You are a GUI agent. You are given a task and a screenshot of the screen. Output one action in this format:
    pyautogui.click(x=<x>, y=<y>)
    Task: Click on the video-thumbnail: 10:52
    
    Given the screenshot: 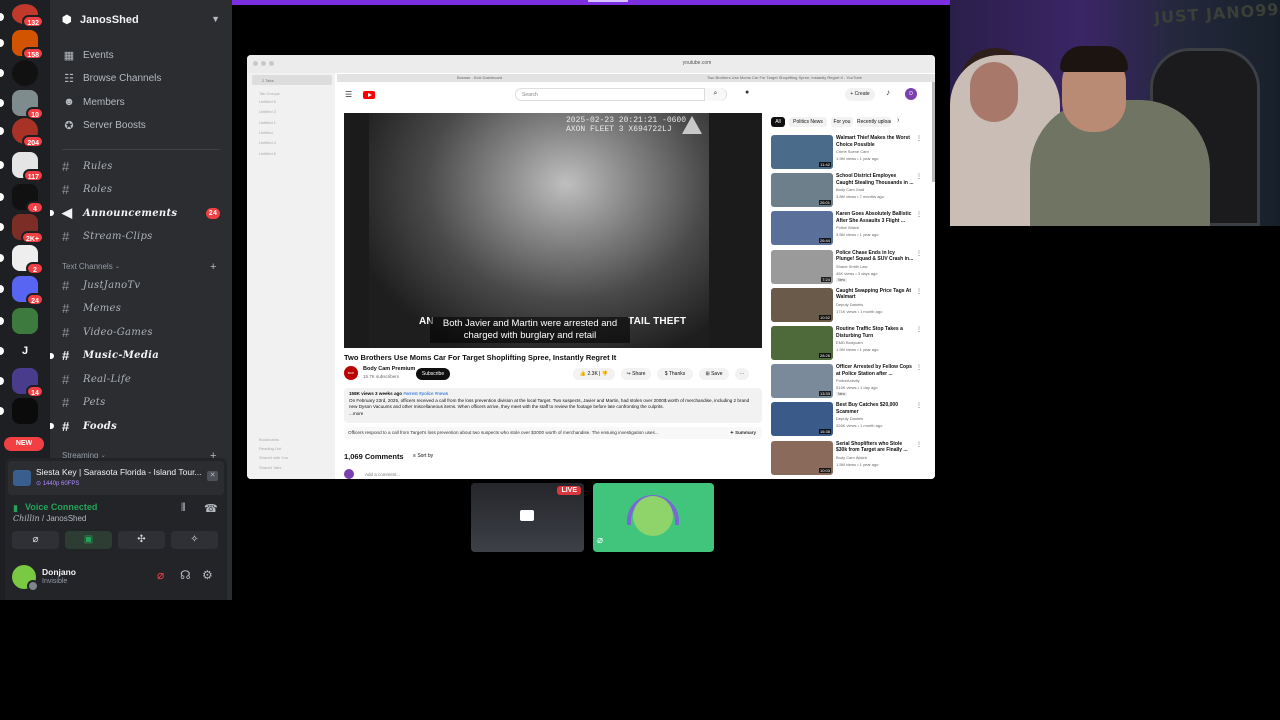 What is the action you would take?
    pyautogui.click(x=802, y=304)
    